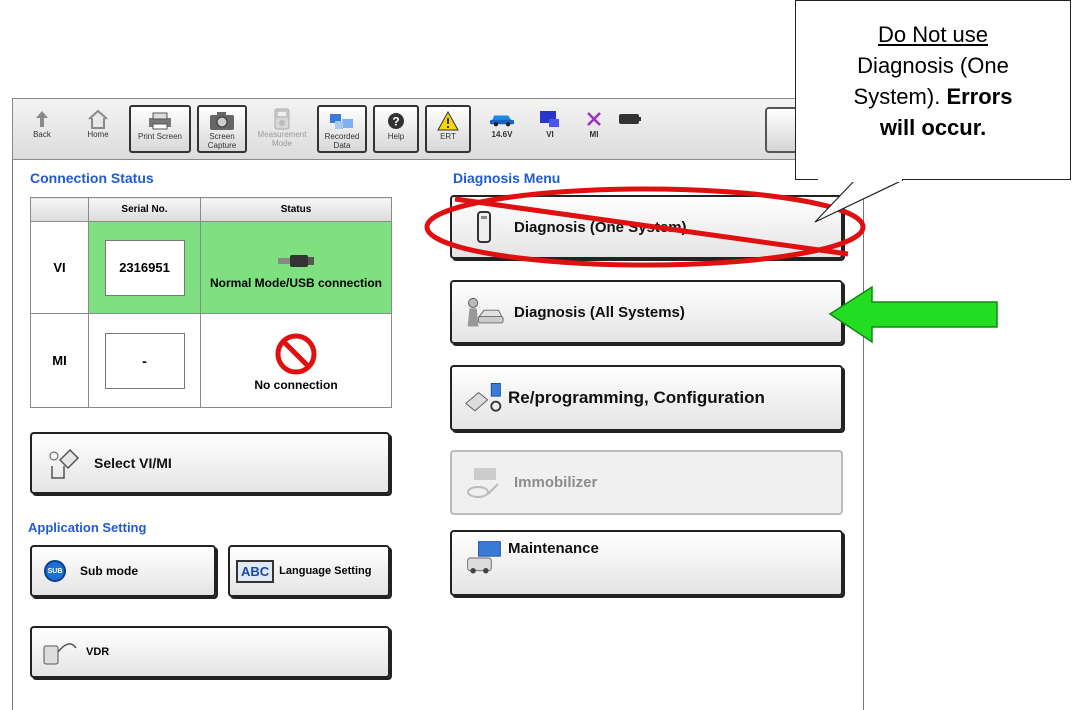  What do you see at coordinates (913, 314) in the screenshot?
I see `green-arrow-icon` at bounding box center [913, 314].